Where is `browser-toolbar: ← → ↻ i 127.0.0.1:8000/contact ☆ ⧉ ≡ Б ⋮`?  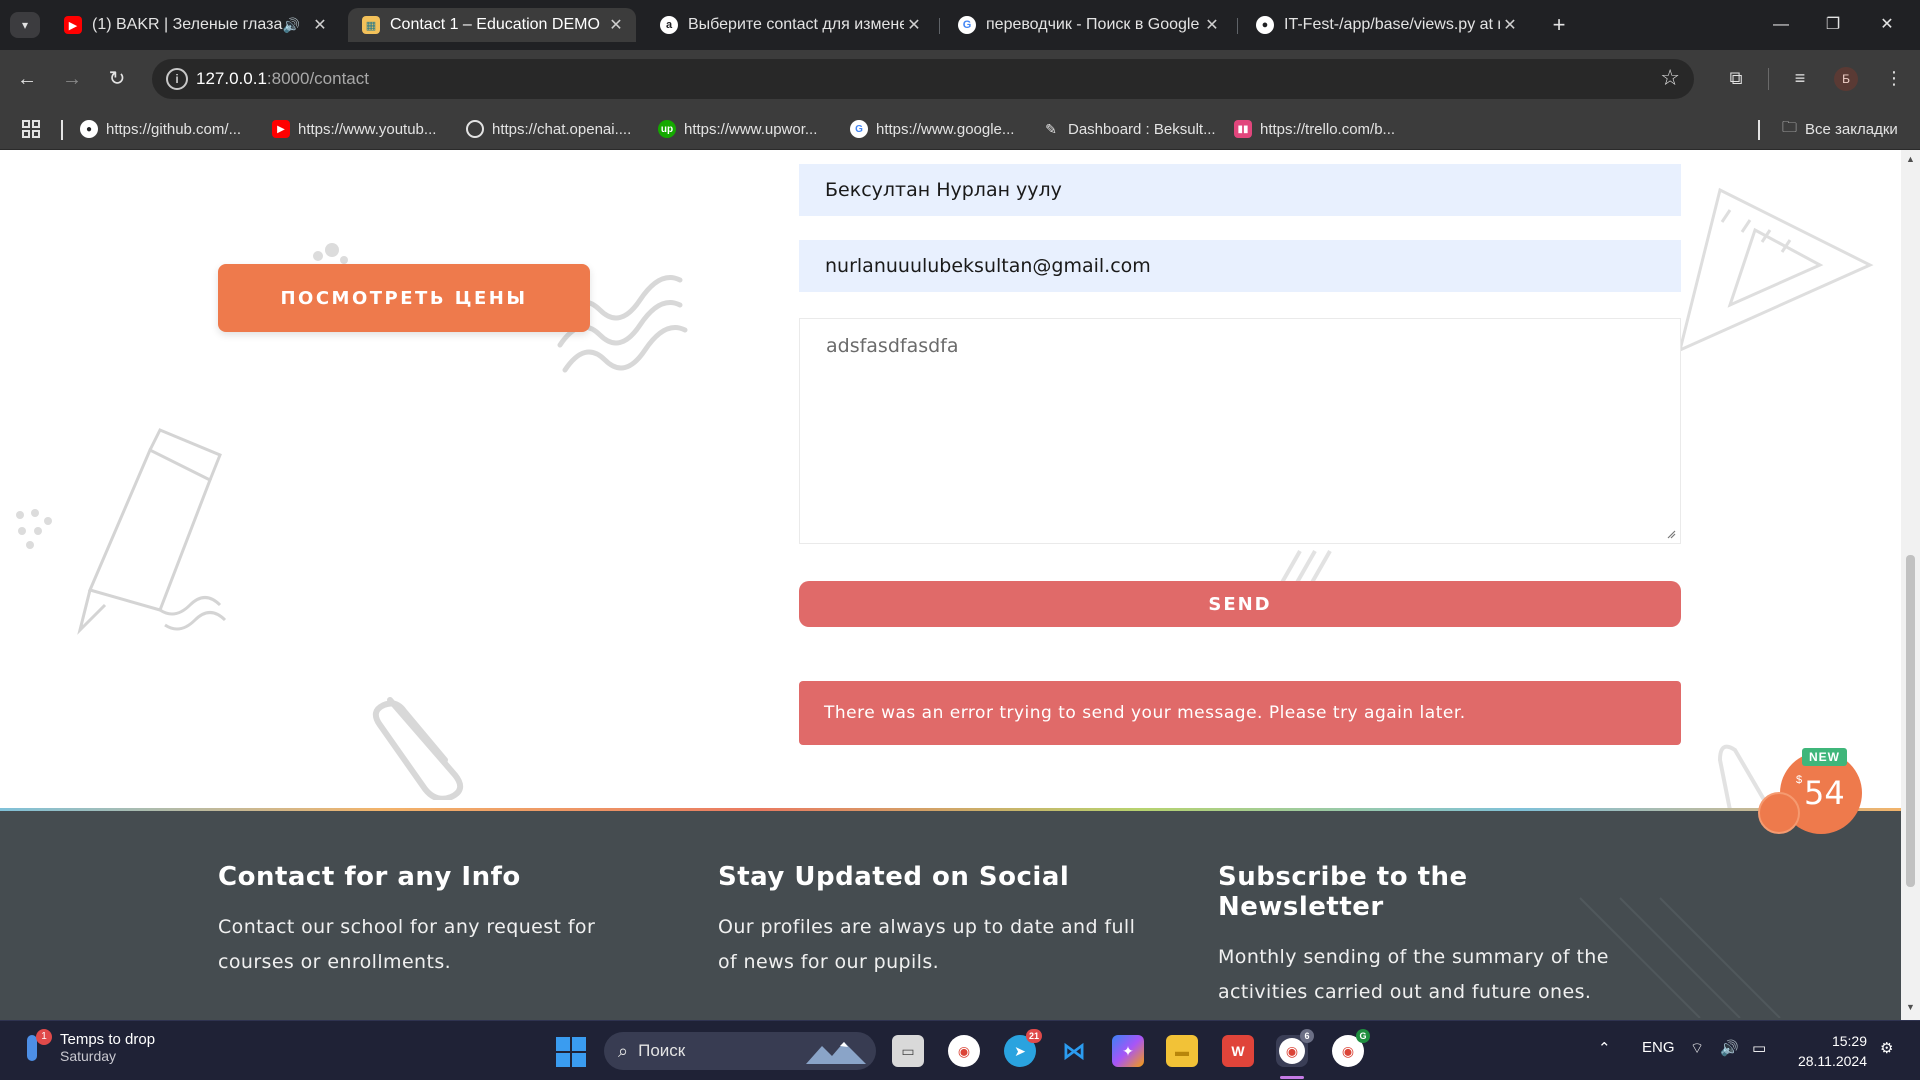
browser-toolbar: ← → ↻ i 127.0.0.1:8000/contact ☆ ⧉ ≡ Б ⋮ is located at coordinates (960, 79).